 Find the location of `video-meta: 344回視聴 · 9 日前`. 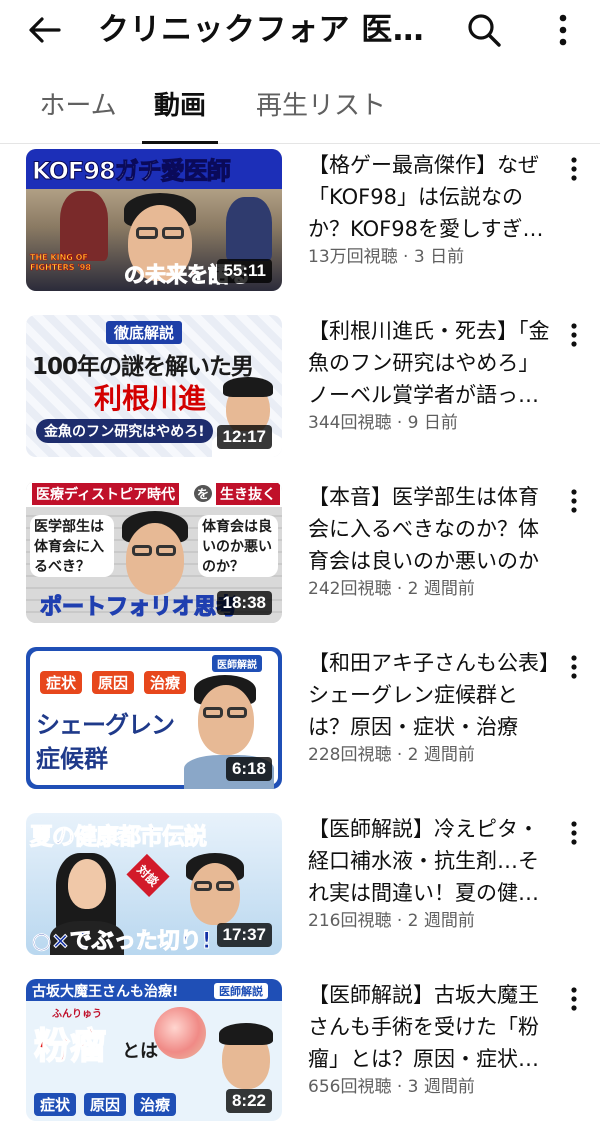

video-meta: 344回視聴 · 9 日前 is located at coordinates (383, 423).